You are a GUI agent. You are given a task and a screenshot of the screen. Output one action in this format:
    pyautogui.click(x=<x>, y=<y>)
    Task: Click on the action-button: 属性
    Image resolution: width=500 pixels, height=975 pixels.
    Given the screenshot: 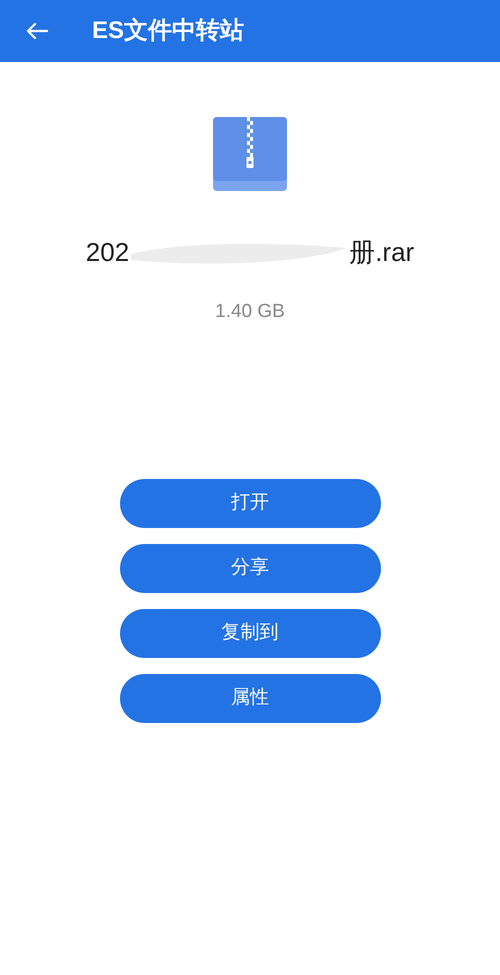 What is the action you would take?
    pyautogui.click(x=250, y=698)
    